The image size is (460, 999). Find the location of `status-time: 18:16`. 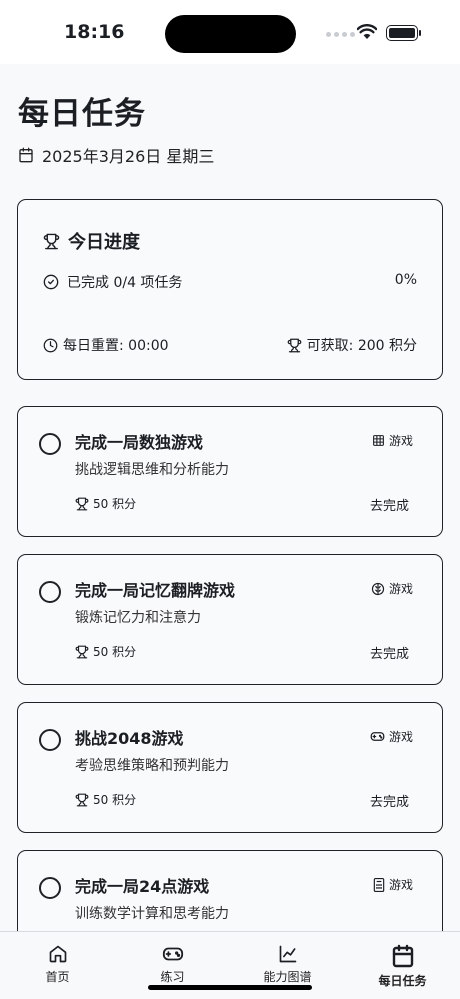

status-time: 18:16 is located at coordinates (94, 32).